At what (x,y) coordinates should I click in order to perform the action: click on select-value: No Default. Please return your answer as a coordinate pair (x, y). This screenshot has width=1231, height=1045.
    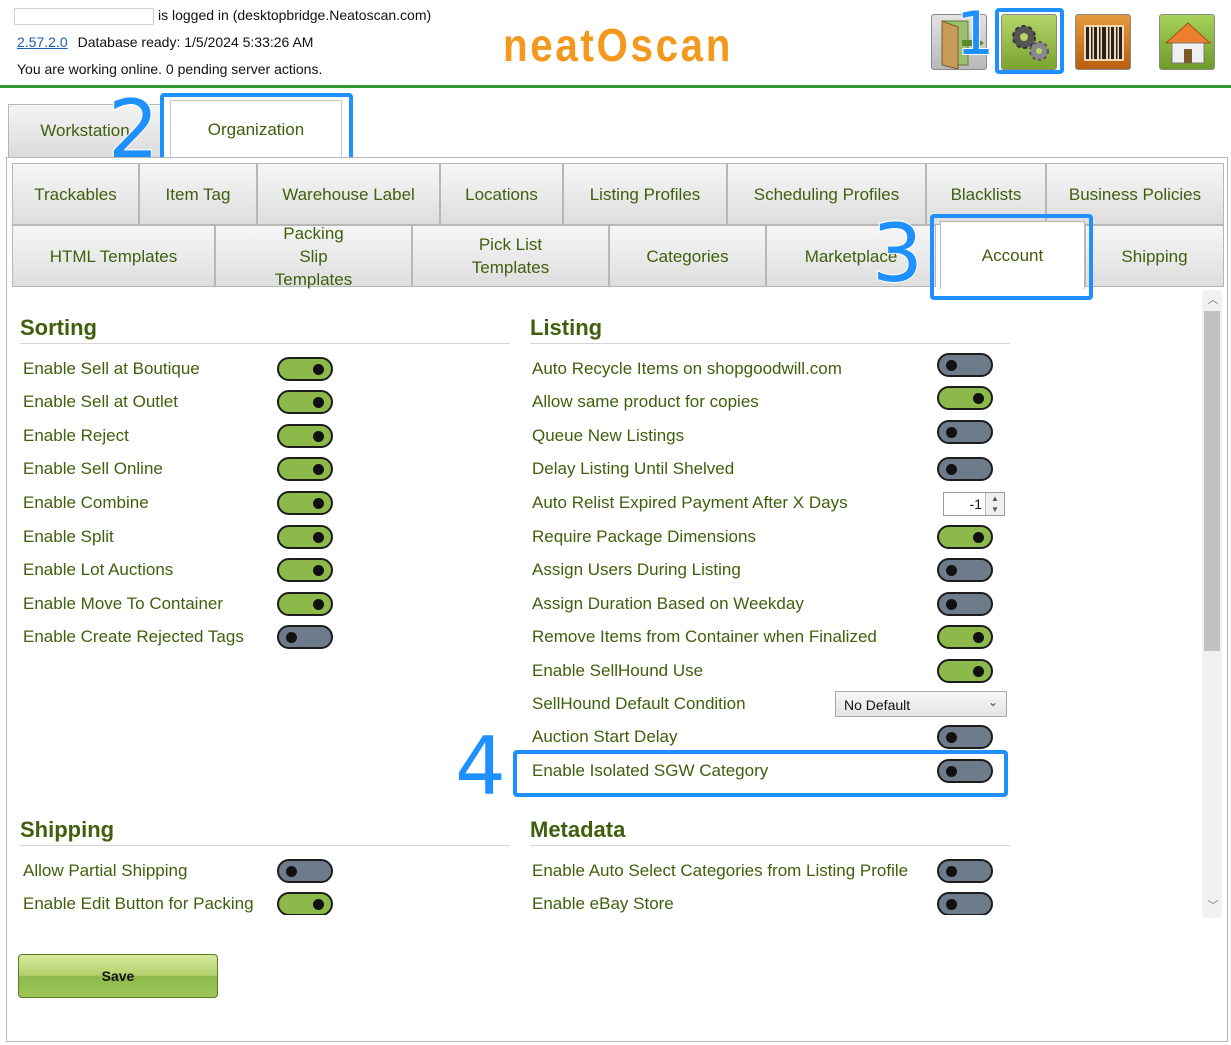
    Looking at the image, I should click on (877, 705).